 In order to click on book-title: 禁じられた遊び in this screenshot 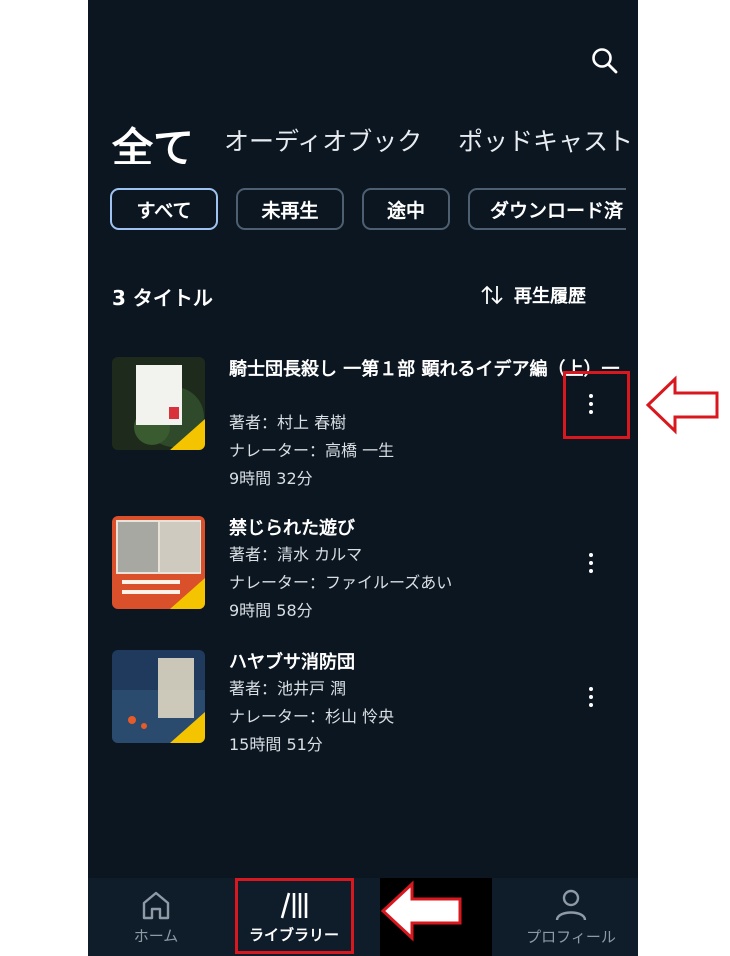, I will do `click(292, 528)`.